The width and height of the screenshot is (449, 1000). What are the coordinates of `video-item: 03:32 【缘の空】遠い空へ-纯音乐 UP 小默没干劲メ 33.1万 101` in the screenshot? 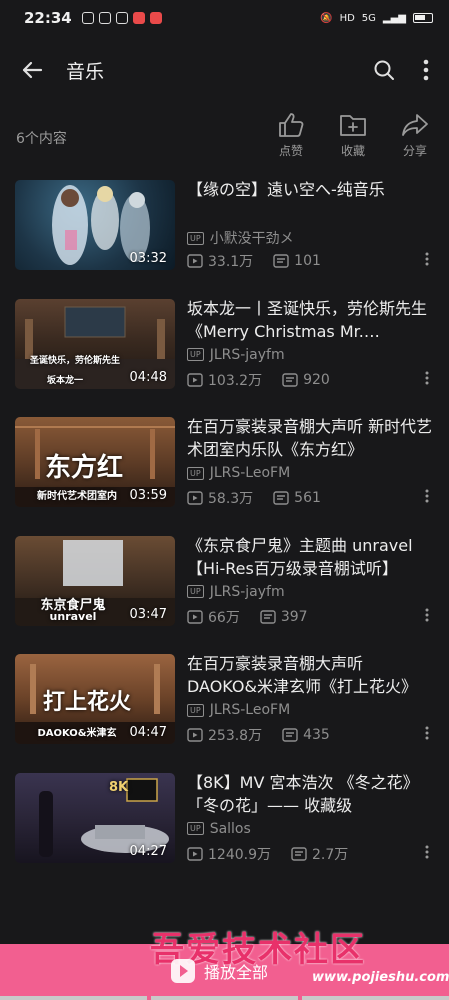 It's located at (224, 237).